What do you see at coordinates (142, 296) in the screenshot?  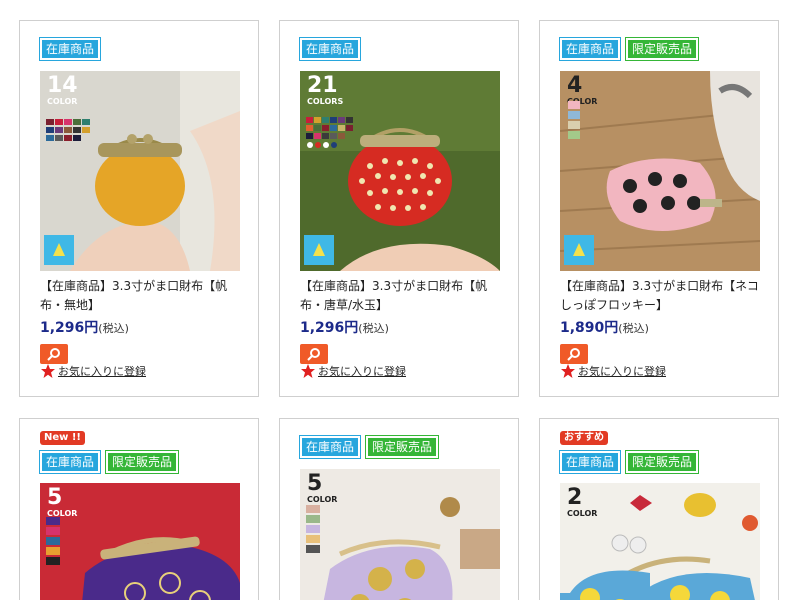 I see `product-name-link: 【在庫商品】3.3寸がま口財布【帆布・無地】` at bounding box center [142, 296].